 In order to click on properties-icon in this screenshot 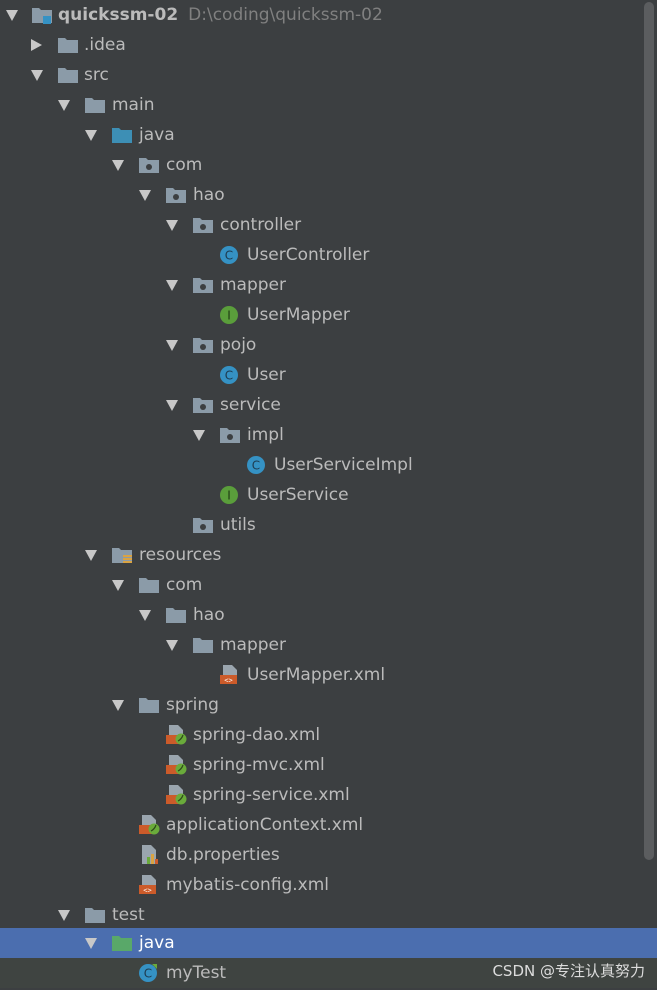, I will do `click(149, 855)`.